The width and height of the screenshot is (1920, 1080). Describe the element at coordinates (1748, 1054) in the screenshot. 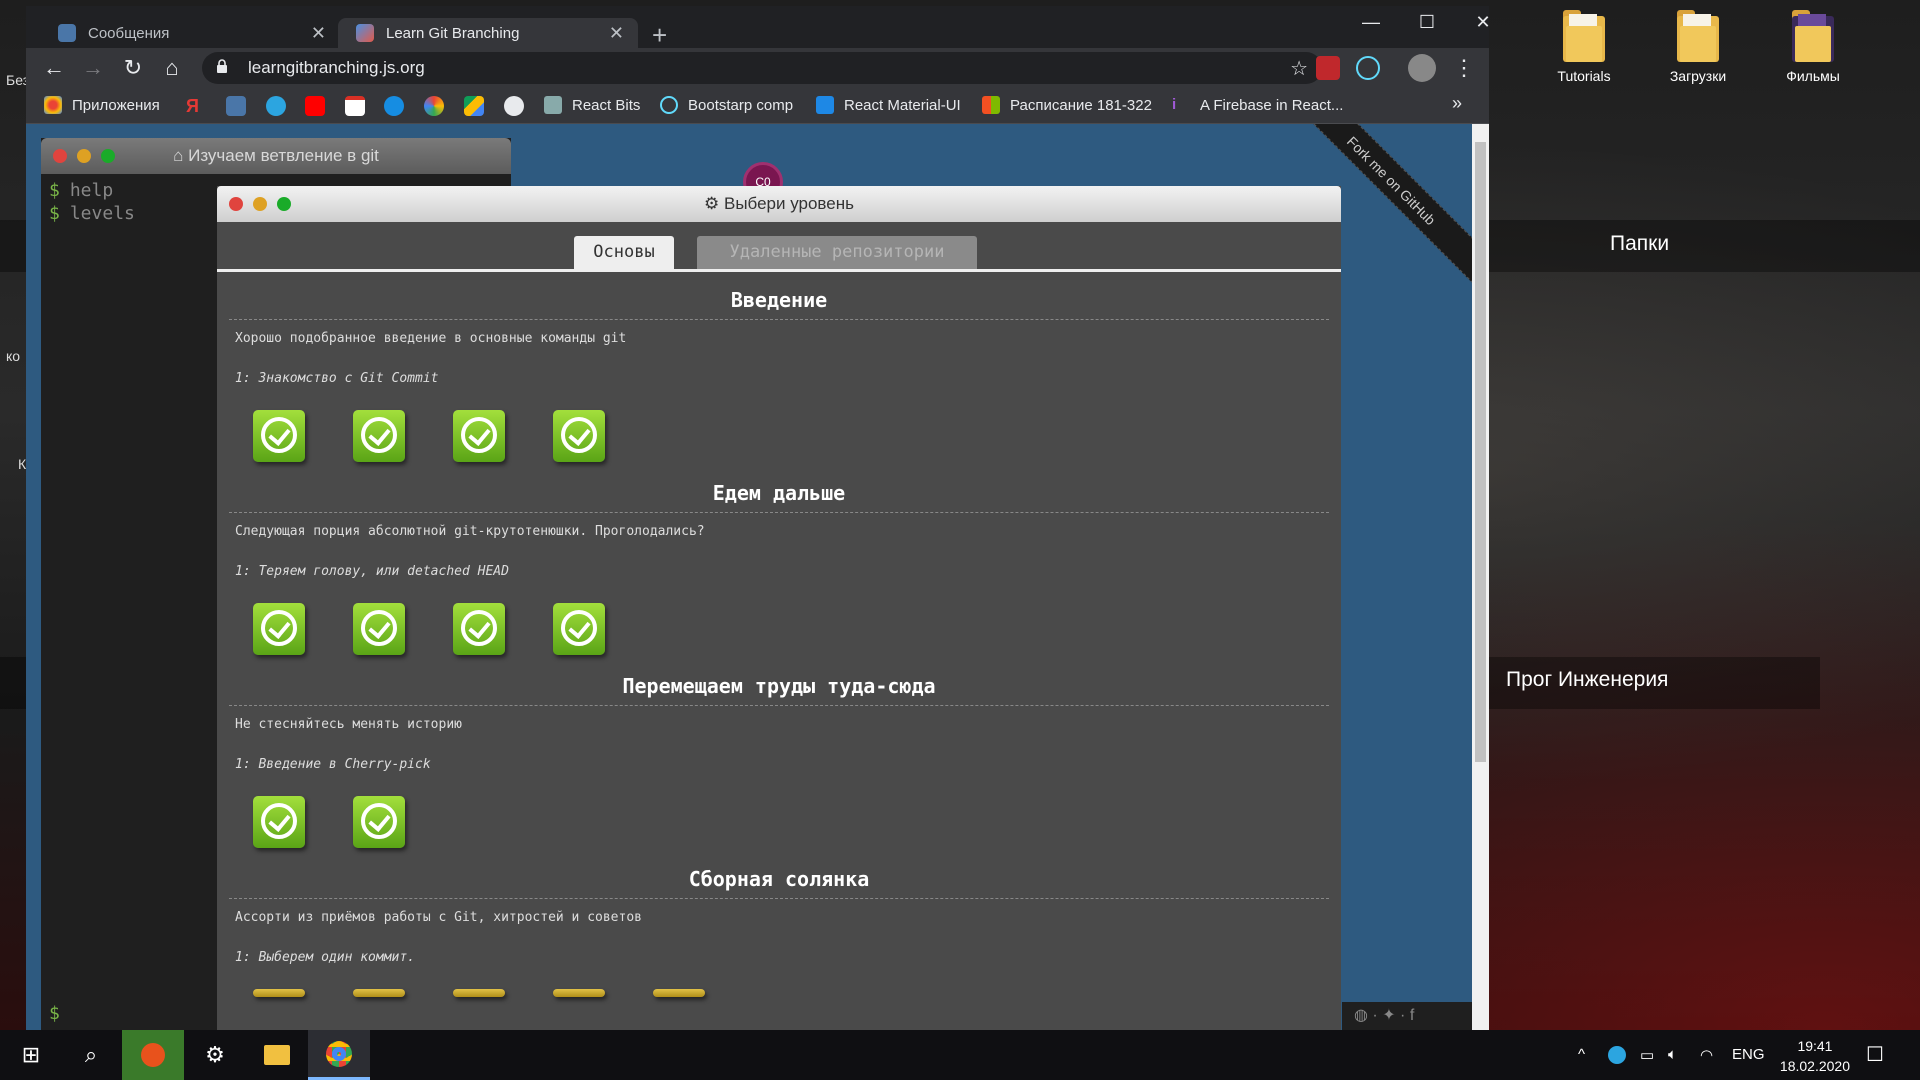

I see `language-indicator: ENG` at that location.